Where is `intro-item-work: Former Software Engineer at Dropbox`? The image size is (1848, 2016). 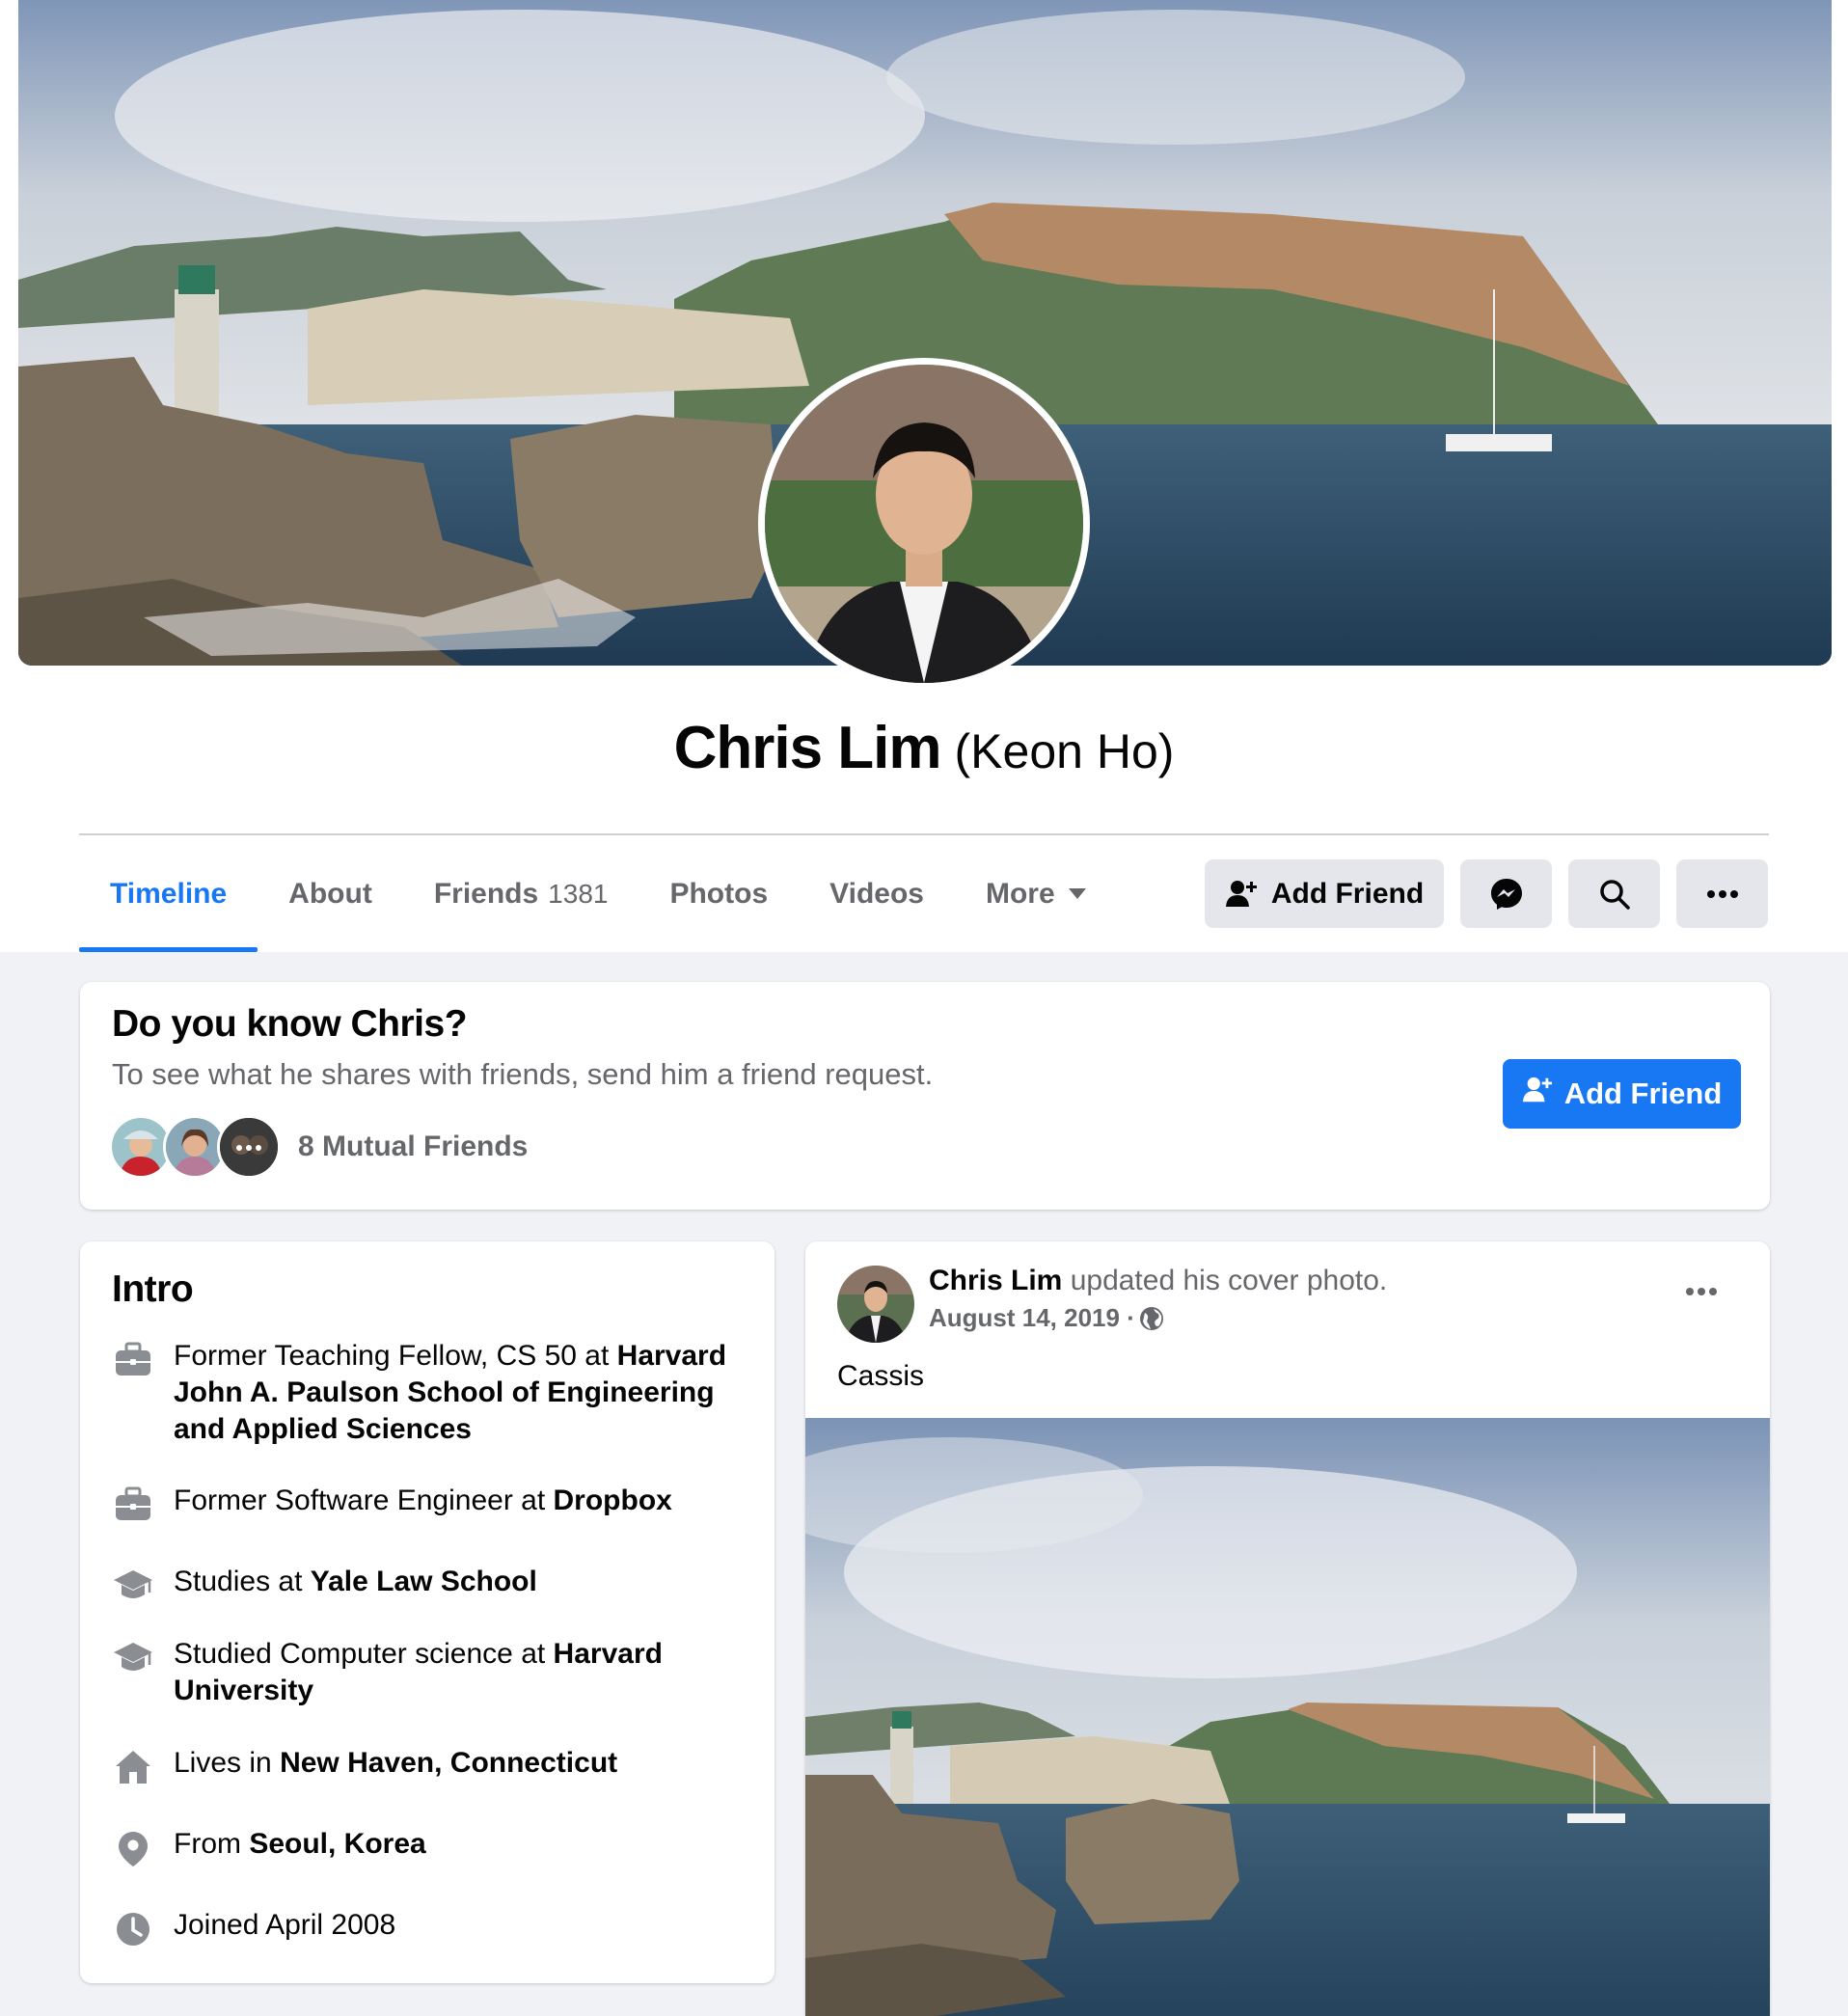 intro-item-work: Former Software Engineer at Dropbox is located at coordinates (427, 1504).